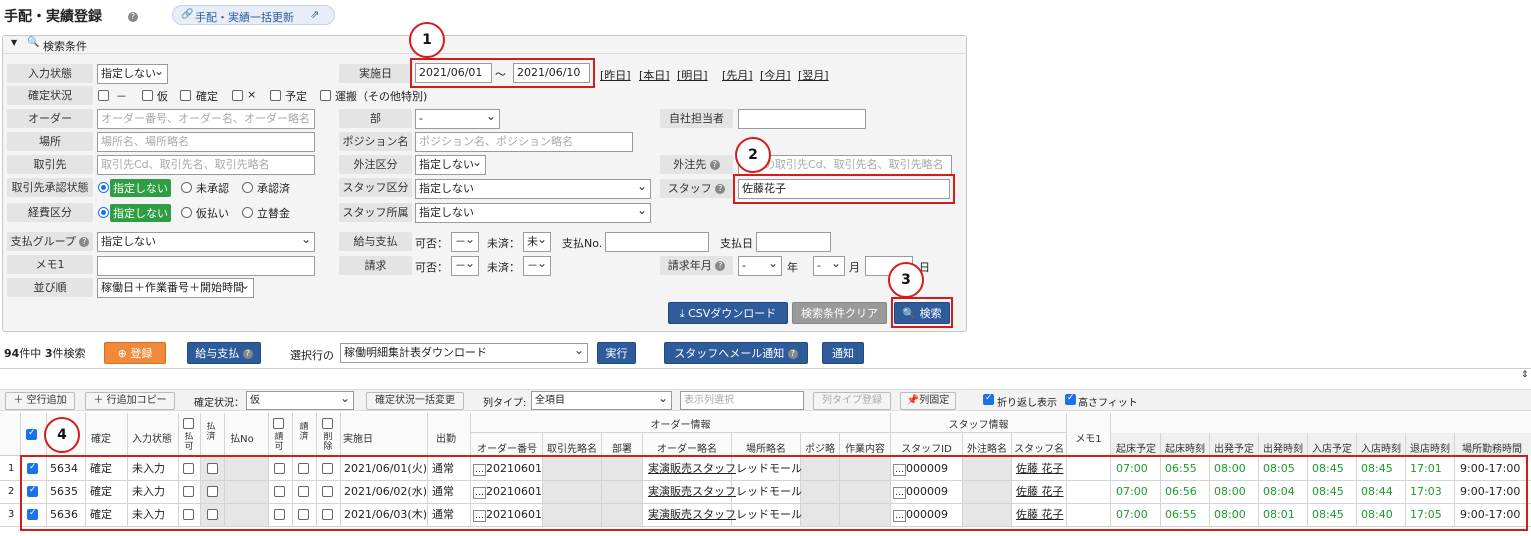 The height and width of the screenshot is (536, 1531). Describe the element at coordinates (328, 442) in the screenshot. I see `col-header-delete: 削除` at that location.